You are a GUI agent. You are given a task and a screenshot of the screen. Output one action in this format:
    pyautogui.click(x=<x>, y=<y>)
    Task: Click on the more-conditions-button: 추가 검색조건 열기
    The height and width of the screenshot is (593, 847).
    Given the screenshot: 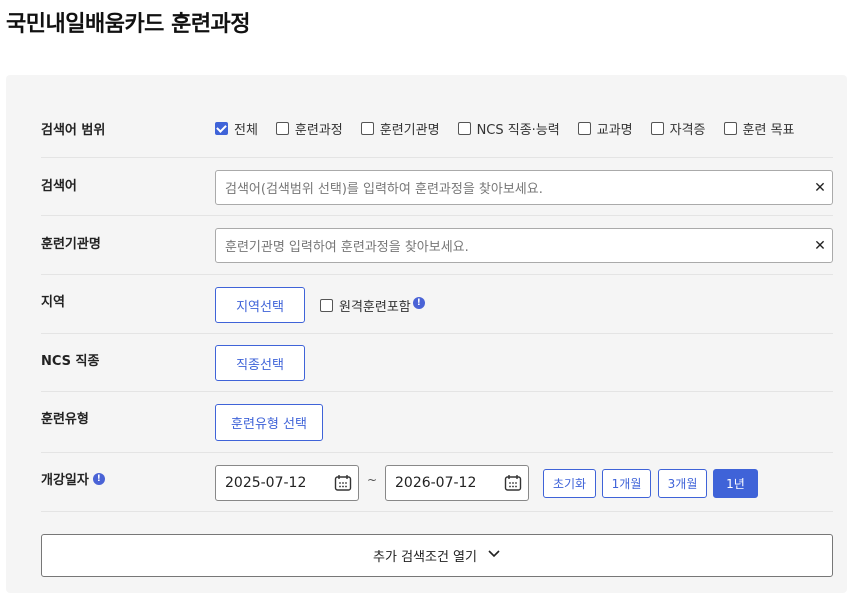 What is the action you would take?
    pyautogui.click(x=437, y=555)
    